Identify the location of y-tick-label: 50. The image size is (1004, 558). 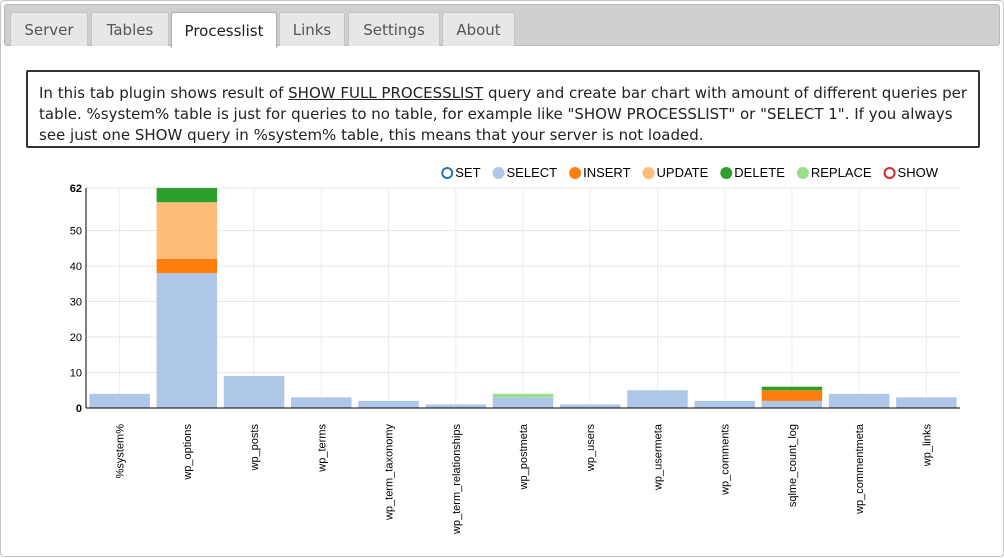
(76, 232).